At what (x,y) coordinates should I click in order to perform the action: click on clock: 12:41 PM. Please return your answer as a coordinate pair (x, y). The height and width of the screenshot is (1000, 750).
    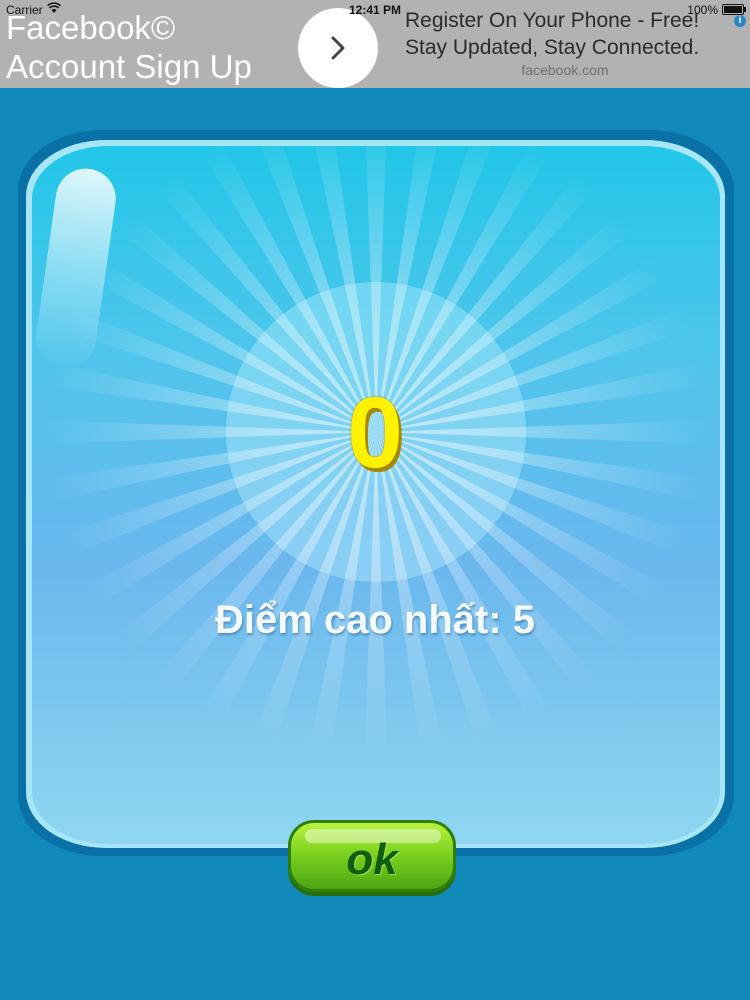
    Looking at the image, I should click on (375, 10).